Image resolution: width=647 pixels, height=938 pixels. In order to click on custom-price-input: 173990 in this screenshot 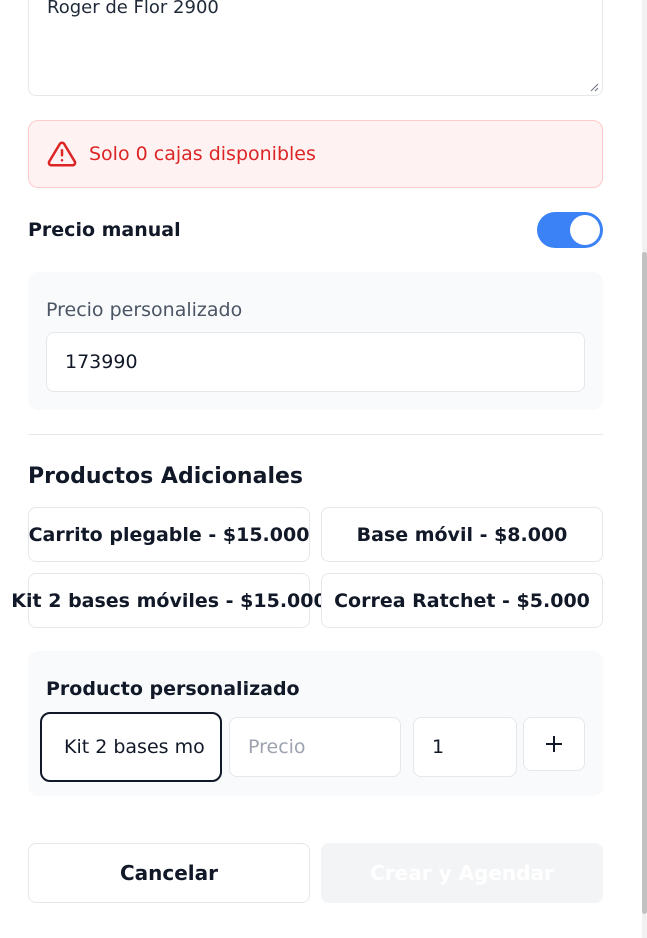, I will do `click(315, 362)`.